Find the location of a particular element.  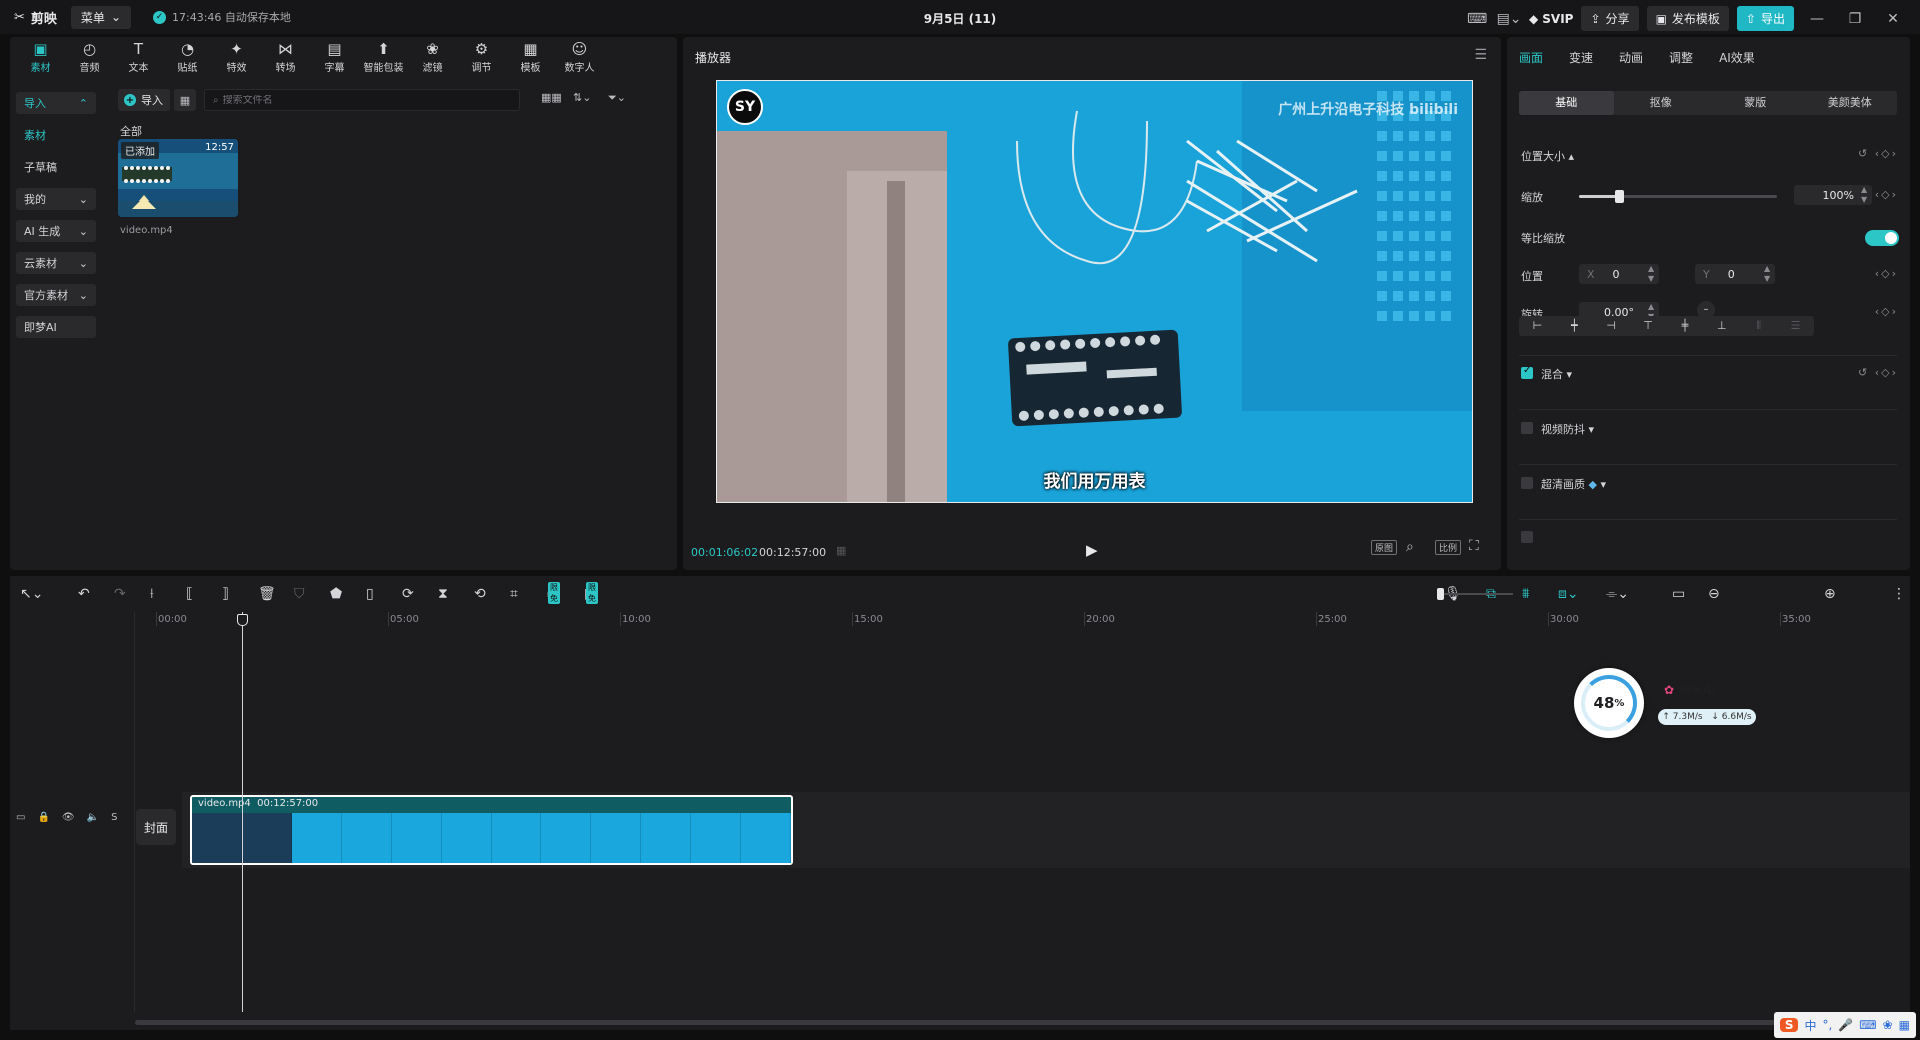

share-button: ⇪ 分享 is located at coordinates (1610, 18).